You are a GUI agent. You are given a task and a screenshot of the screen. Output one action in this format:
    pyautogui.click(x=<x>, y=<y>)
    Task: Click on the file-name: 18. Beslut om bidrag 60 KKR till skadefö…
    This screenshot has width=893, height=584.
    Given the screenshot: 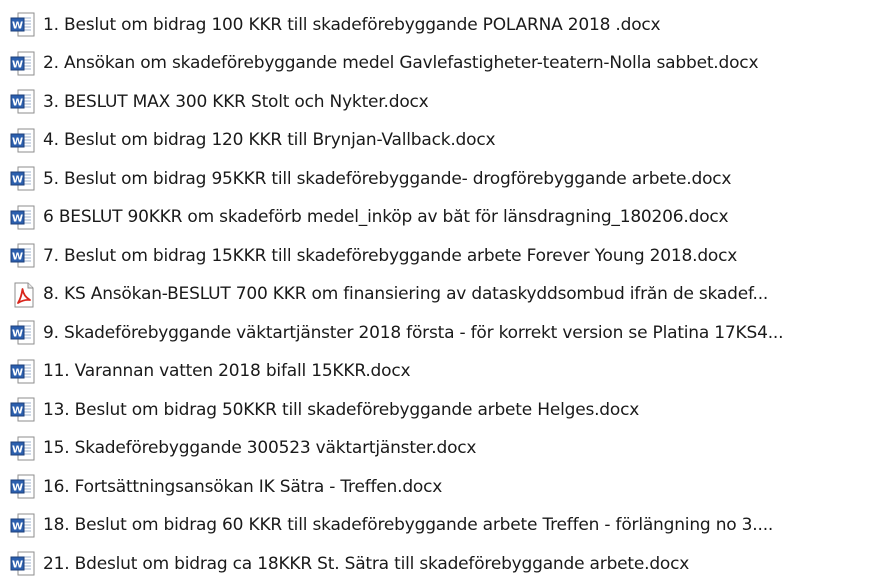 What is the action you would take?
    pyautogui.click(x=408, y=525)
    